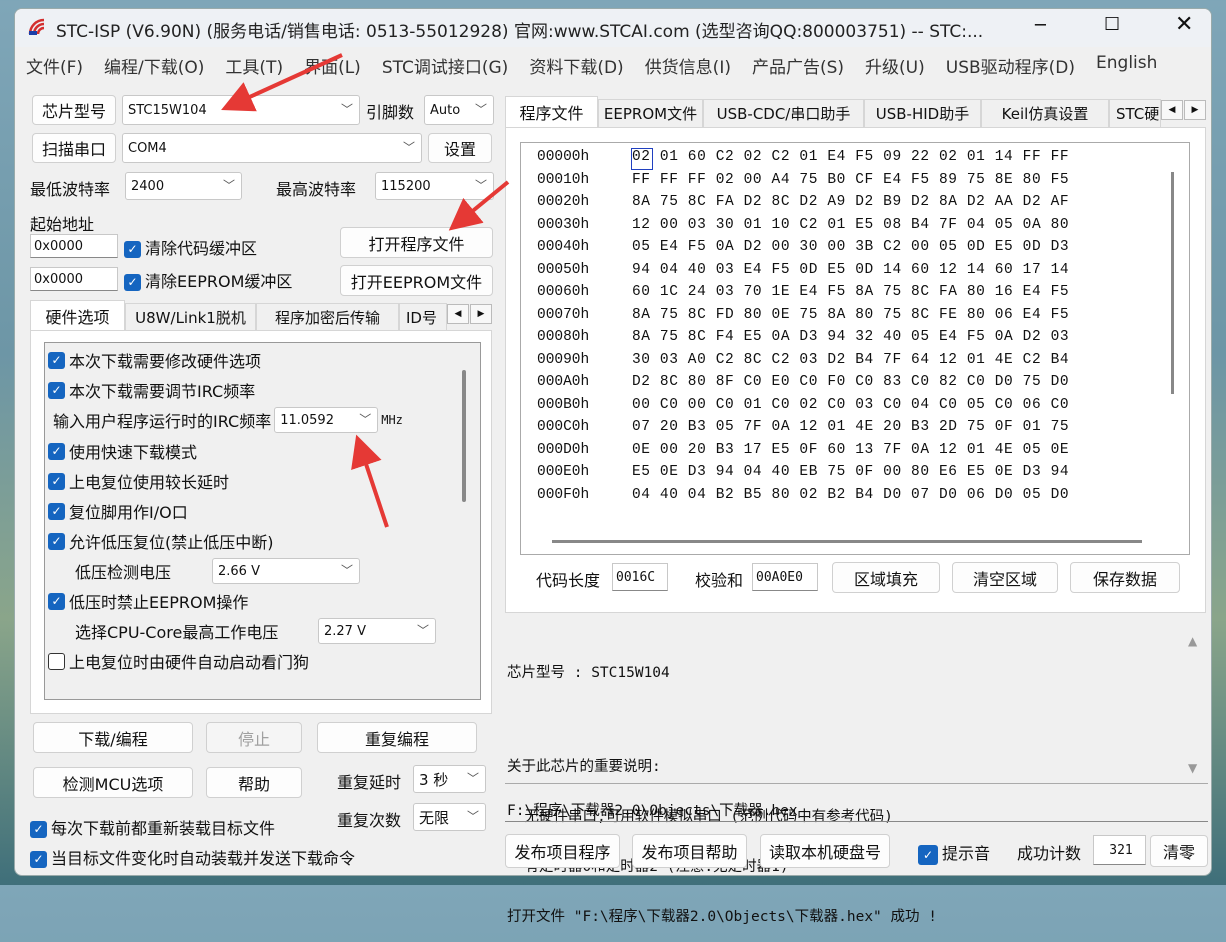  What do you see at coordinates (1125, 577) in the screenshot?
I see `save-data-button: 保存数据` at bounding box center [1125, 577].